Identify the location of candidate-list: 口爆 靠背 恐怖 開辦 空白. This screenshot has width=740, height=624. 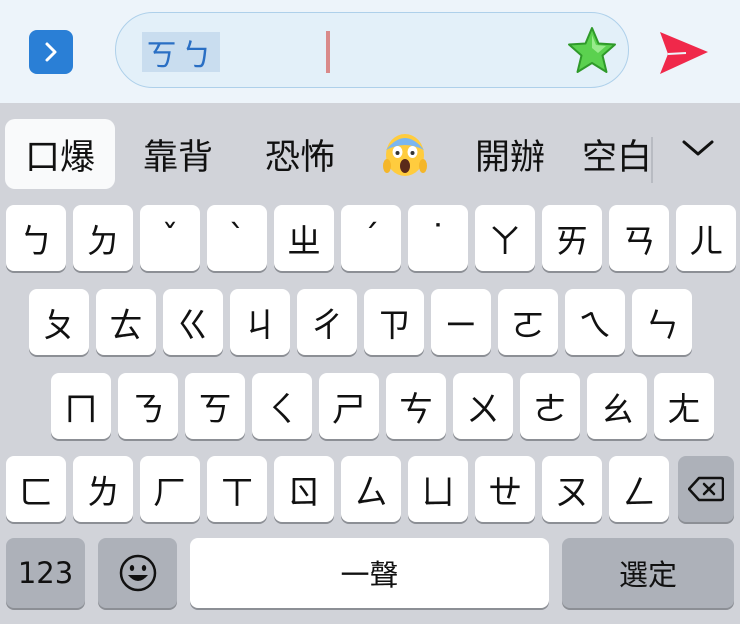
(325, 153).